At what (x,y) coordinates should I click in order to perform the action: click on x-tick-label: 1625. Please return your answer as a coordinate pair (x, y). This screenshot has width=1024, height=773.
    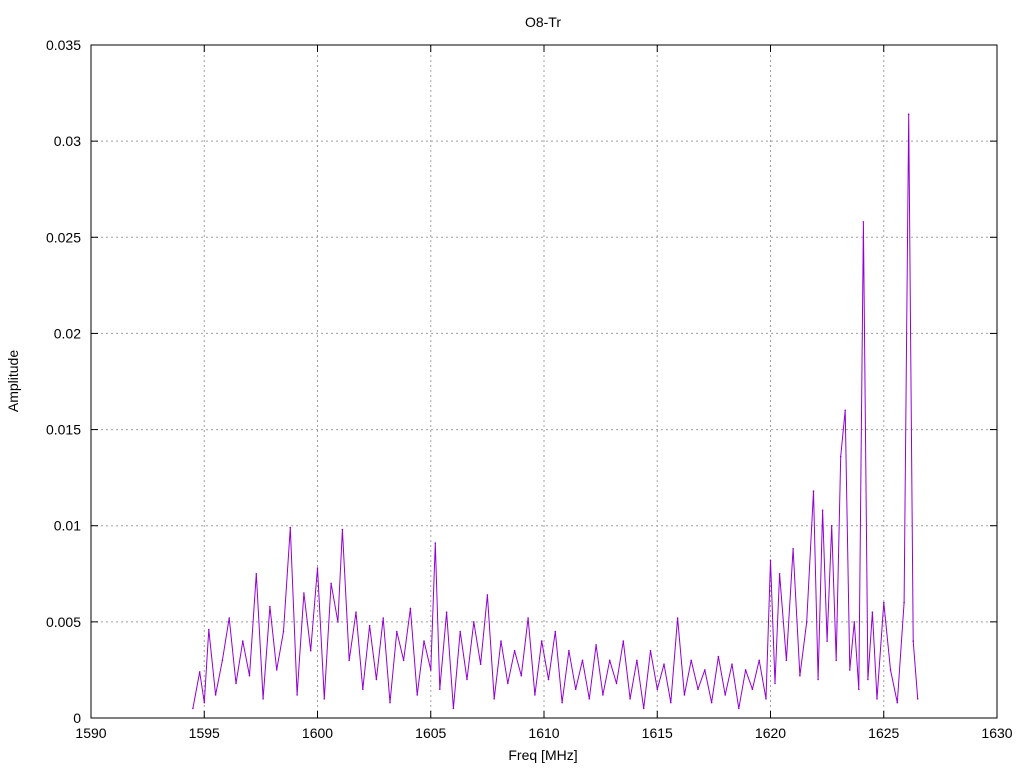
    Looking at the image, I should click on (883, 733).